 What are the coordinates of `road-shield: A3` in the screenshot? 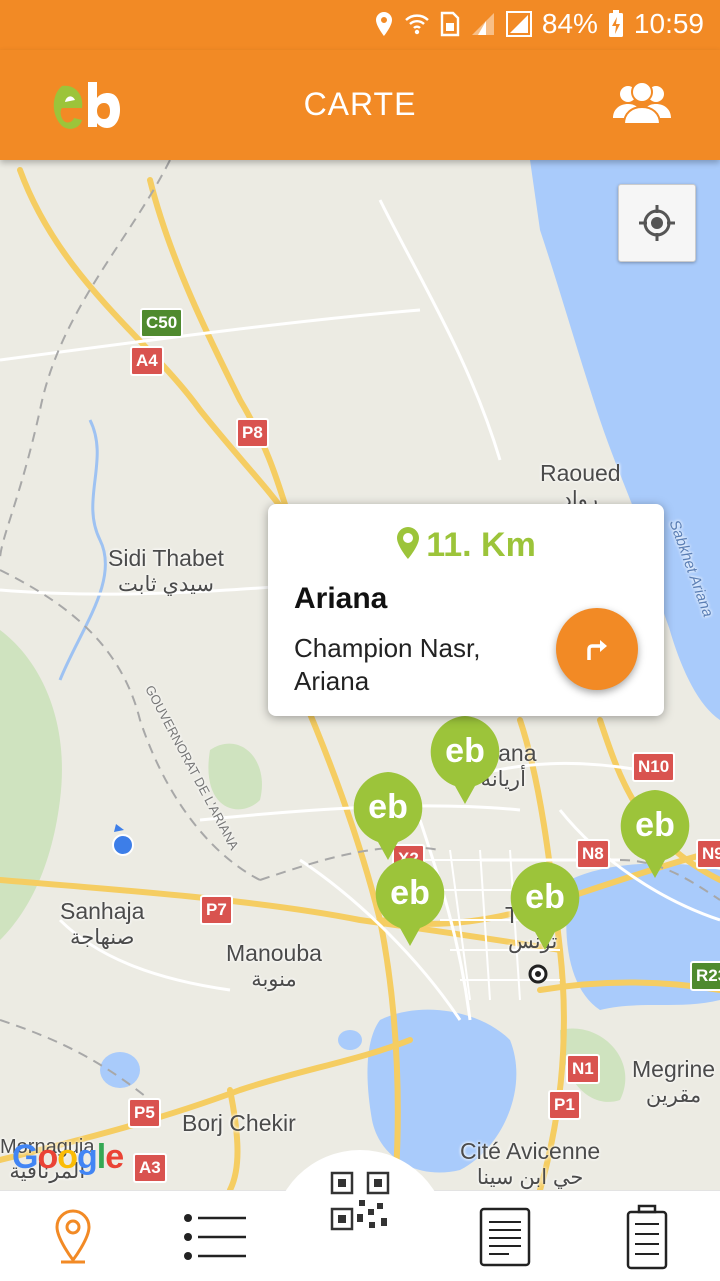 It's located at (150, 1168).